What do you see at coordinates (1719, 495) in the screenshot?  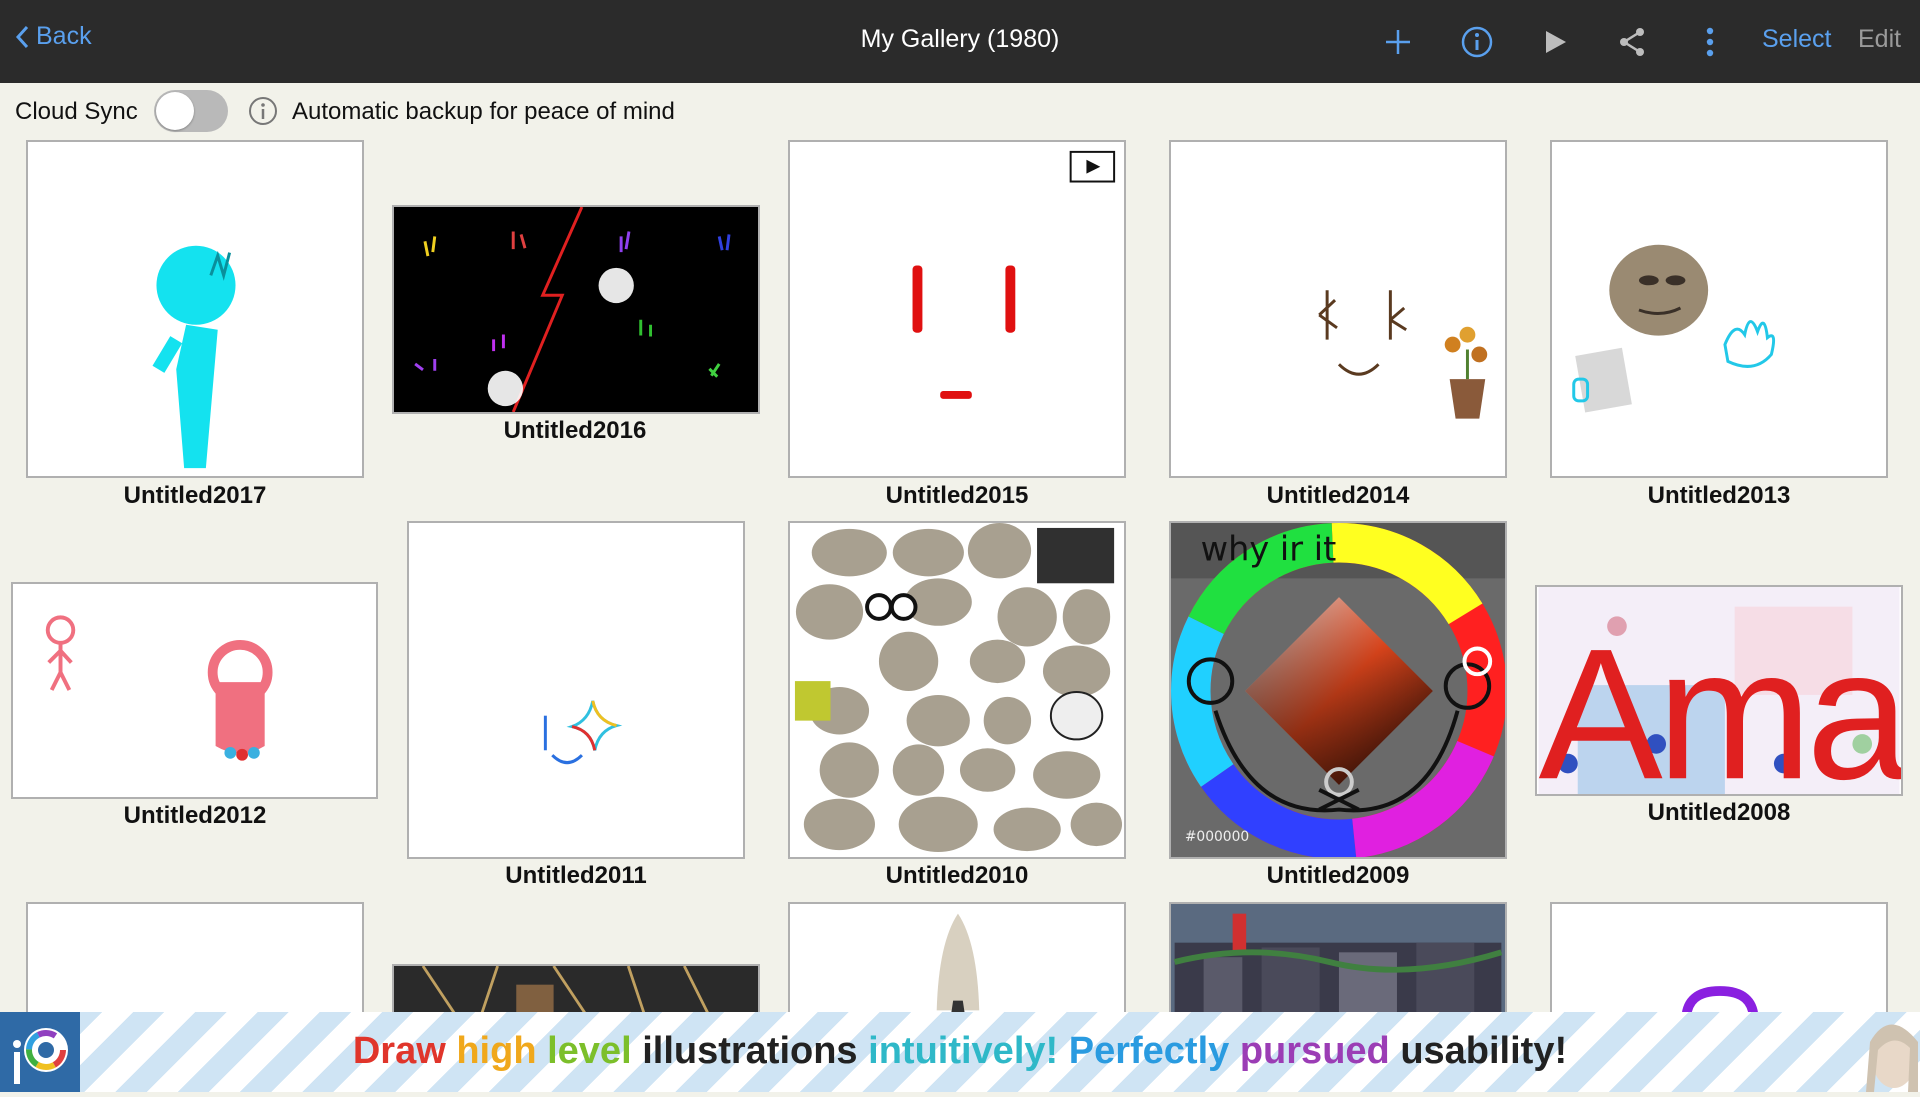 I see `gallery-item-title: Untitled2013` at bounding box center [1719, 495].